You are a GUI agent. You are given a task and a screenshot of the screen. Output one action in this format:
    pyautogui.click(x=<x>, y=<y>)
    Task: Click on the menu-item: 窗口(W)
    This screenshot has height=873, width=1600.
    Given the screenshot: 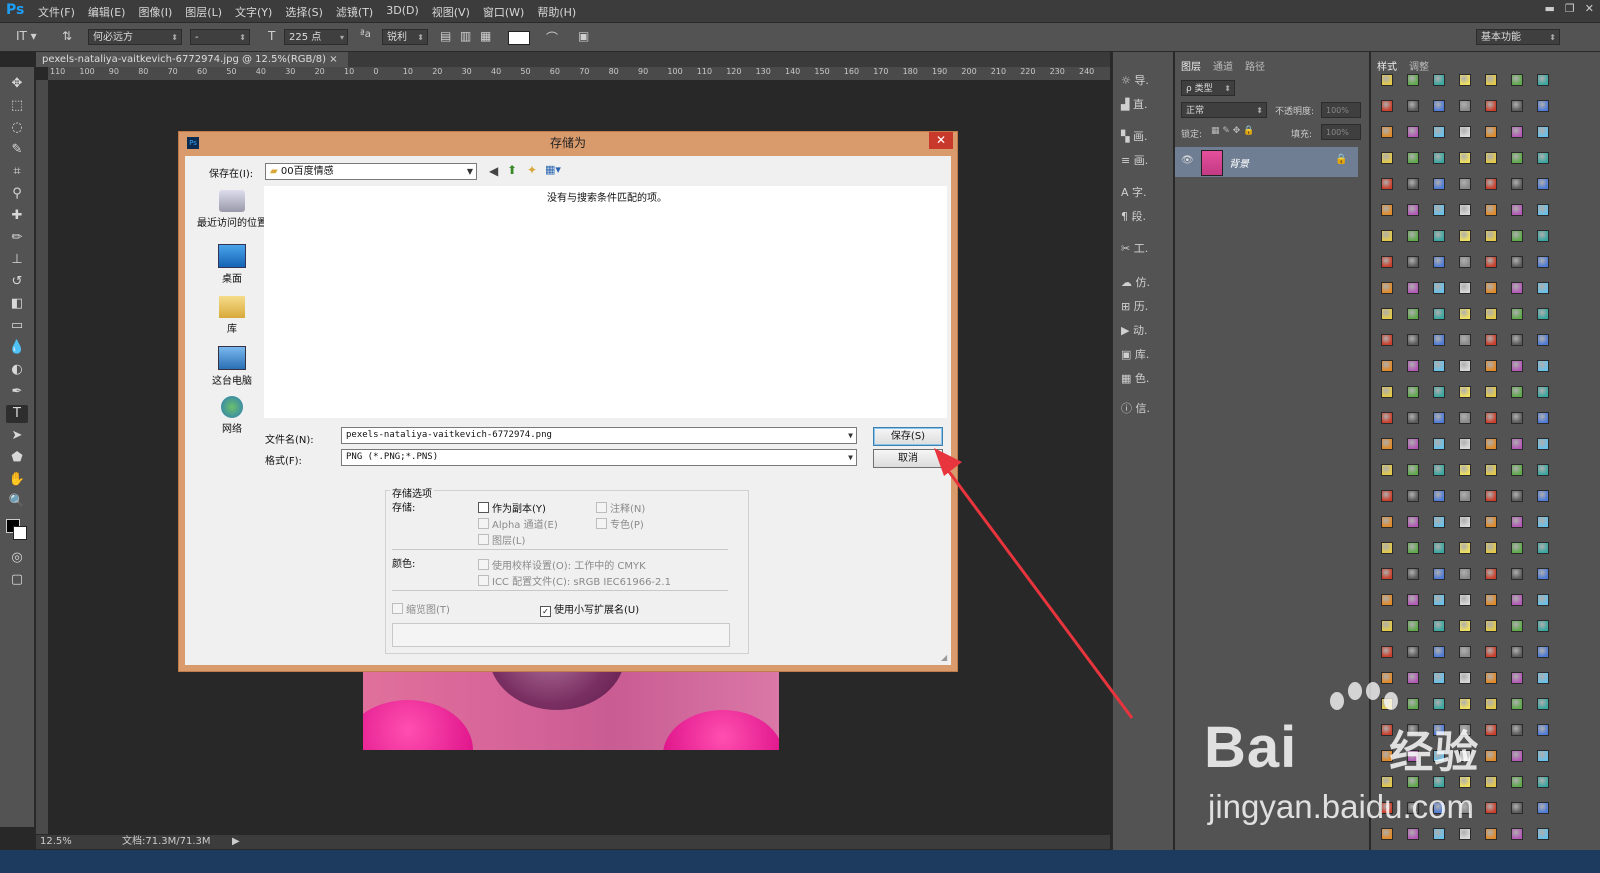 What is the action you would take?
    pyautogui.click(x=503, y=12)
    